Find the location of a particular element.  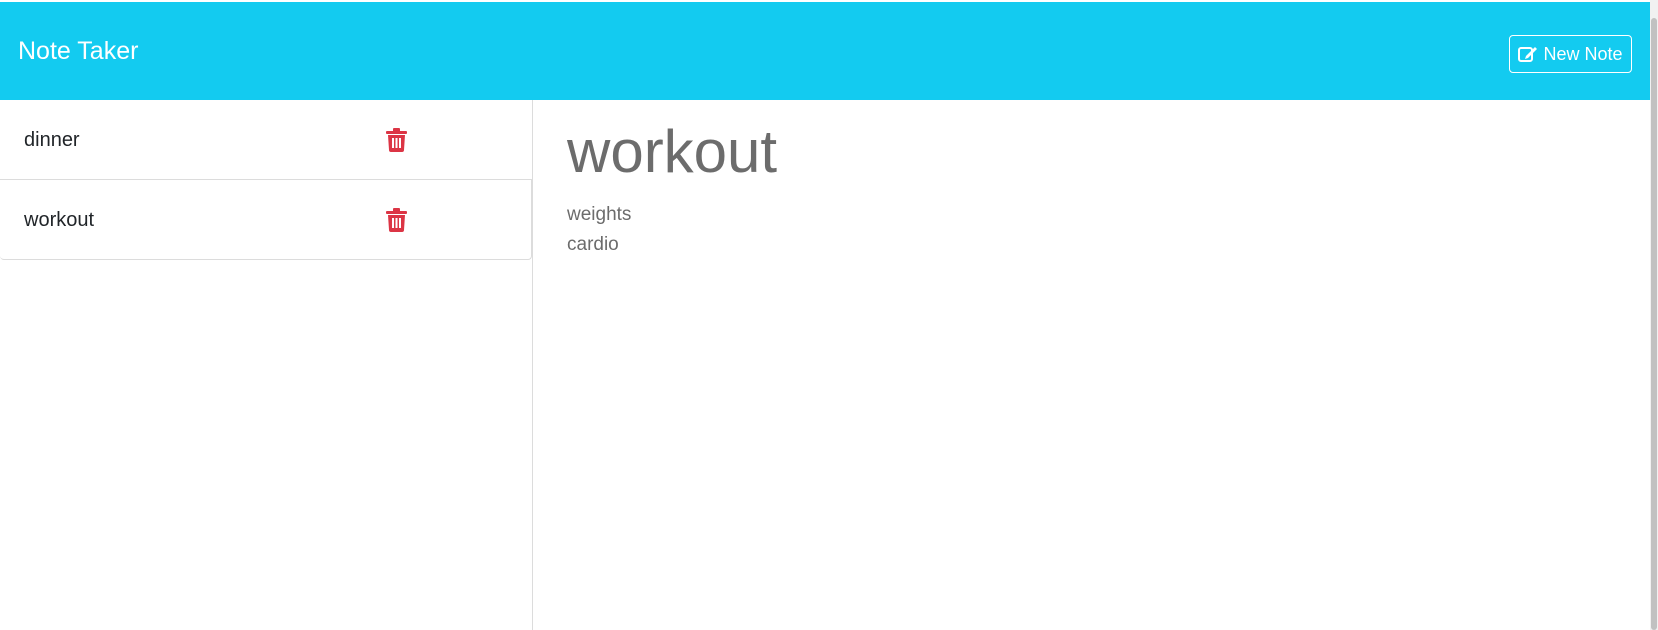

new-note-button: New Note is located at coordinates (1570, 54).